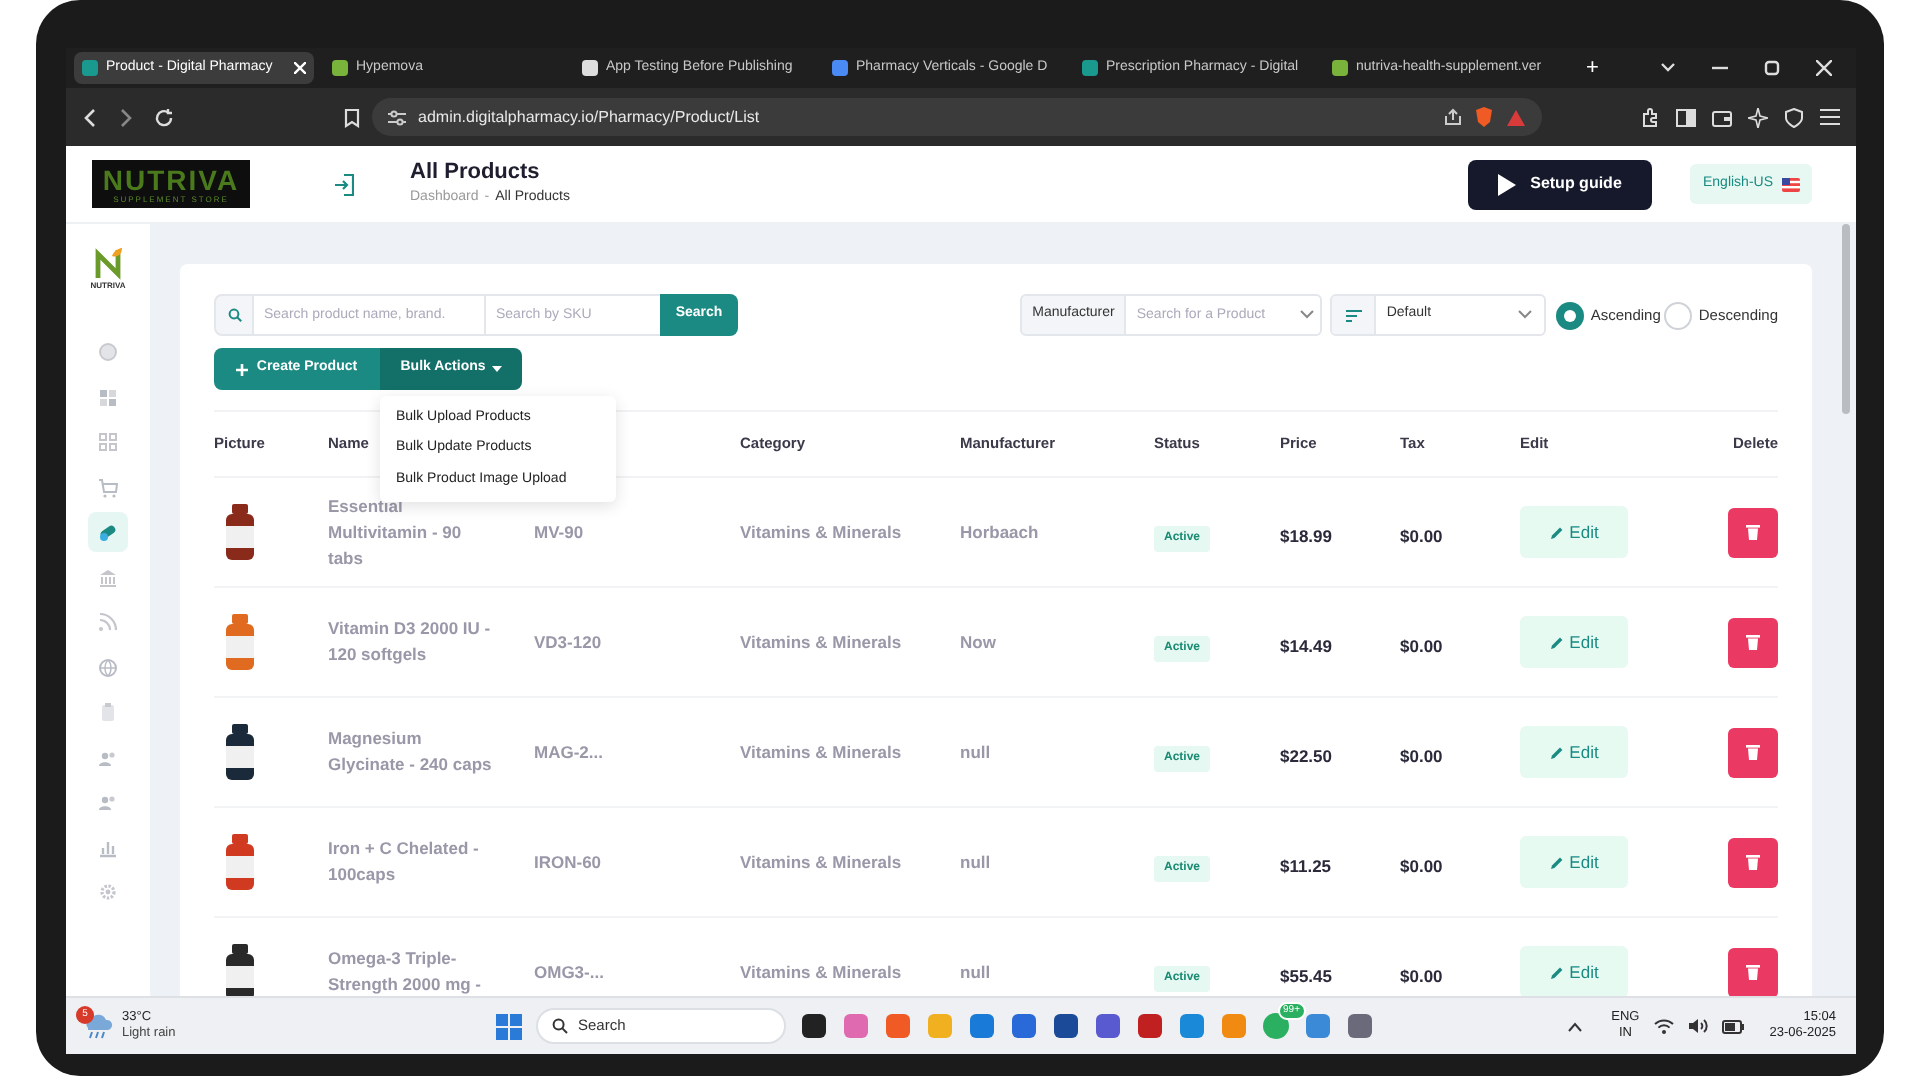 Image resolution: width=1920 pixels, height=1080 pixels. Describe the element at coordinates (406, 971) in the screenshot. I see `product-name: Omega-3 Triple-Strength 2000 mg -` at that location.